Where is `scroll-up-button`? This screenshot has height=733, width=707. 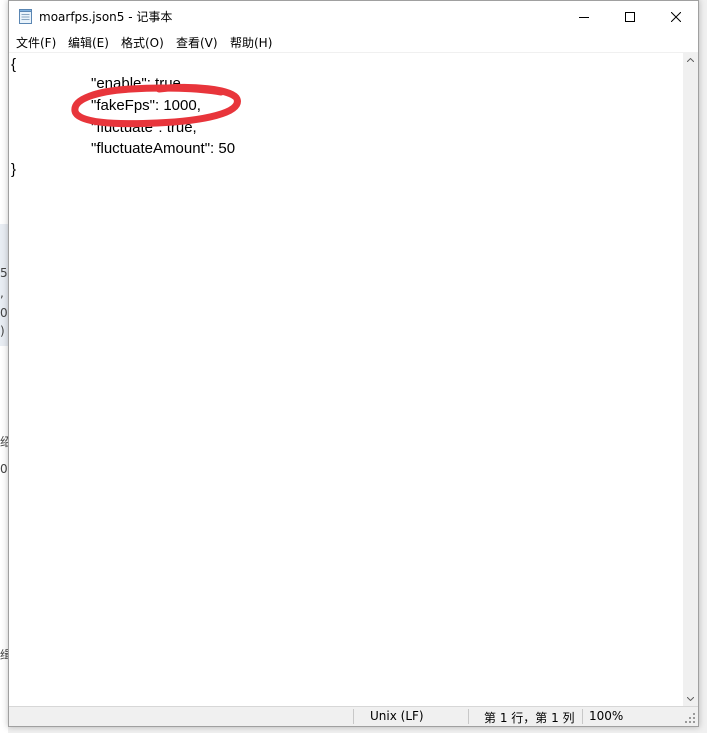 scroll-up-button is located at coordinates (690, 59).